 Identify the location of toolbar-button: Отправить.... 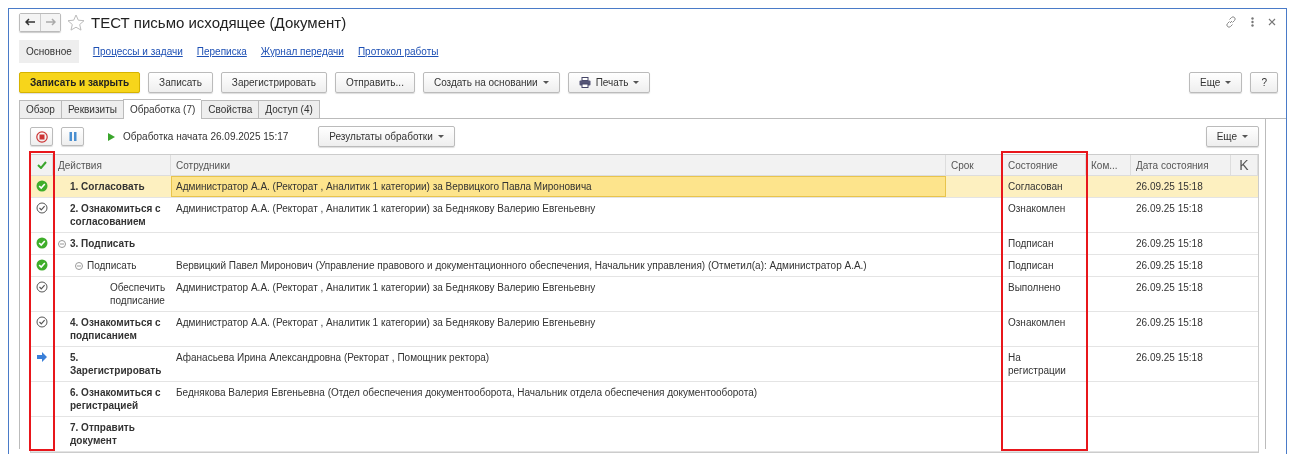
(375, 82).